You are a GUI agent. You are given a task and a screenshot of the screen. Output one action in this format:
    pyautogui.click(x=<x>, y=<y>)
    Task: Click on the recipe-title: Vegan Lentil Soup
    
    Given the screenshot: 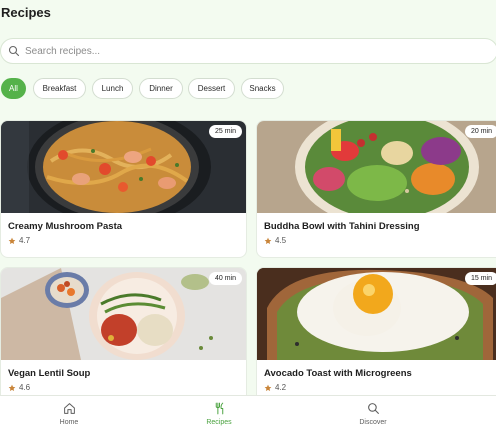 What is the action you would take?
    pyautogui.click(x=49, y=373)
    